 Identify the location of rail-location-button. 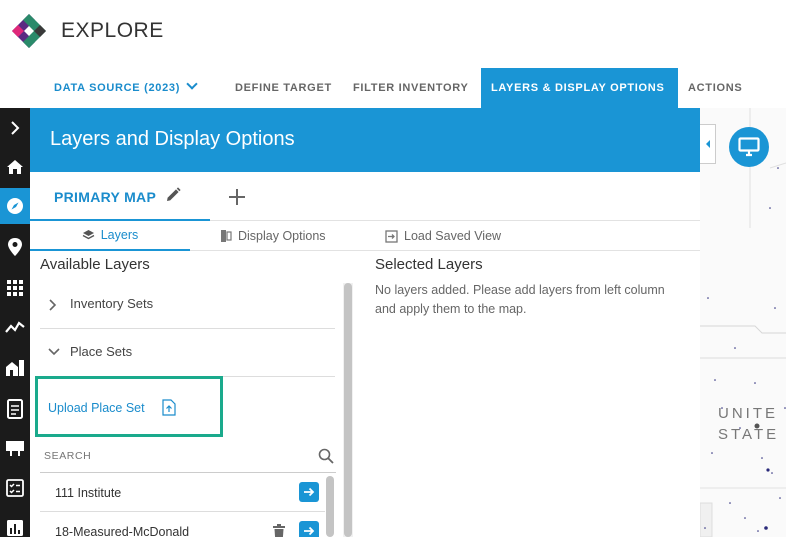
(15, 247).